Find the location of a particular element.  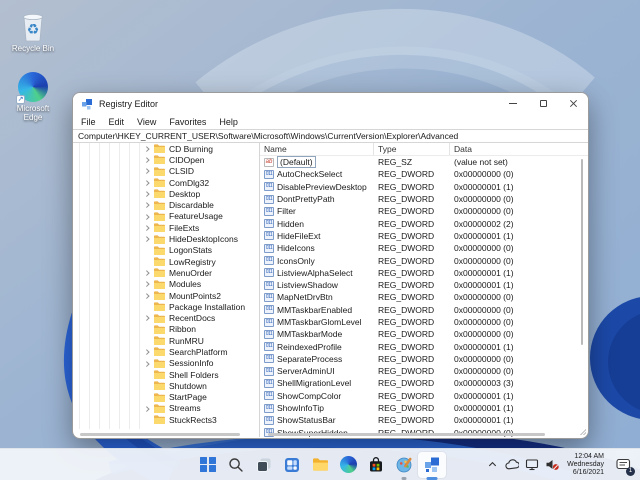

menu-item: View is located at coordinates (146, 122).